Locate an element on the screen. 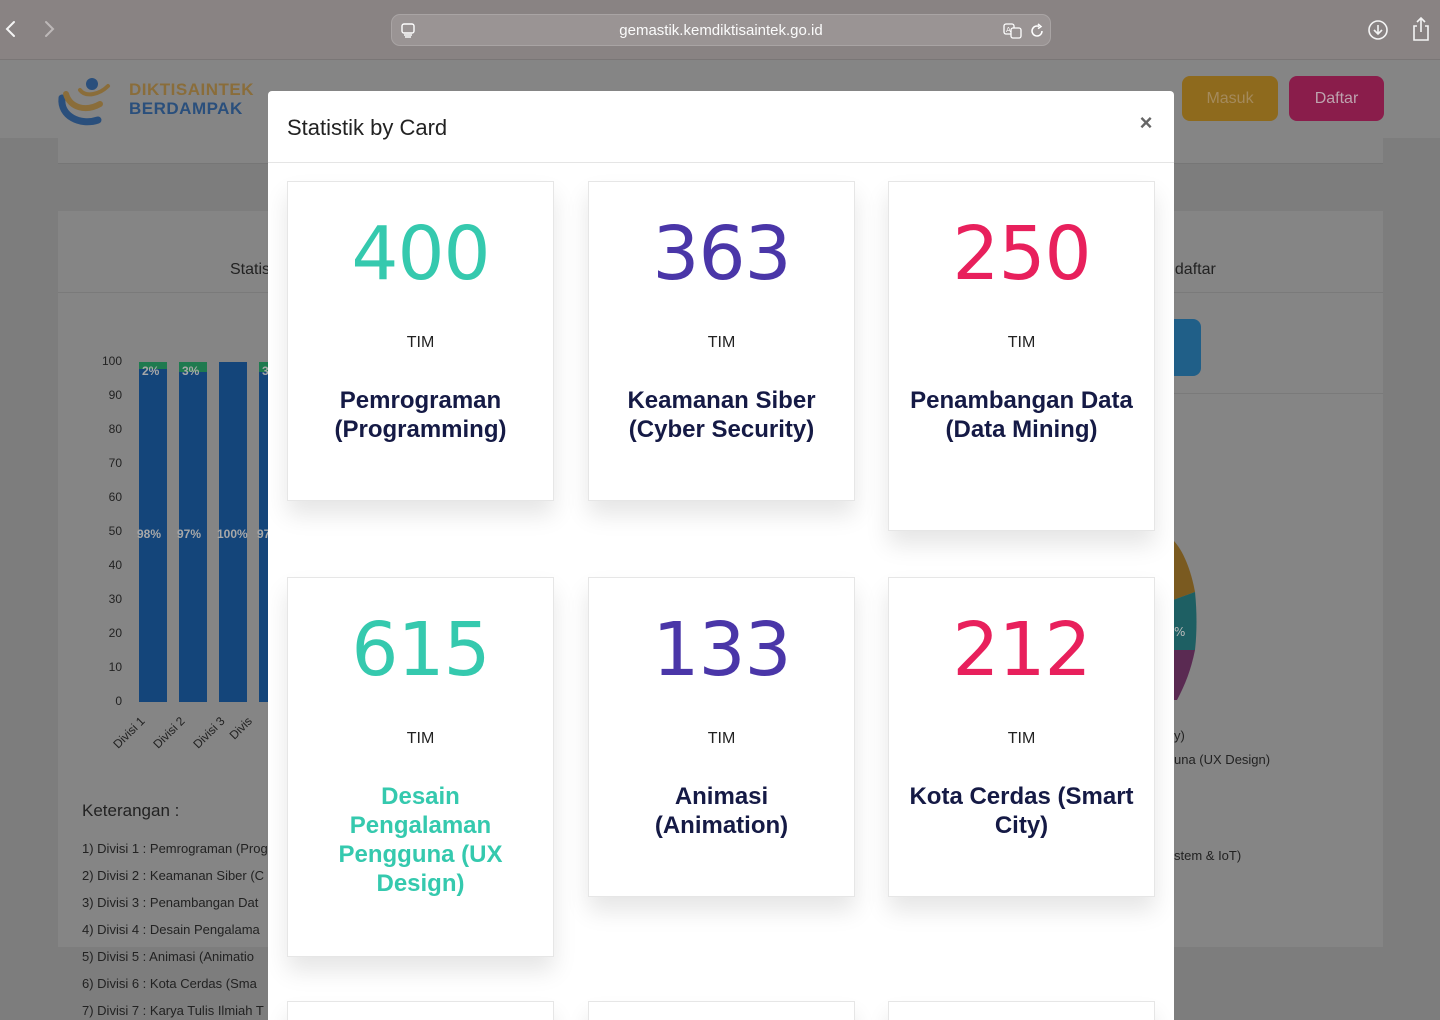  team-count: 212 is located at coordinates (1021, 650).